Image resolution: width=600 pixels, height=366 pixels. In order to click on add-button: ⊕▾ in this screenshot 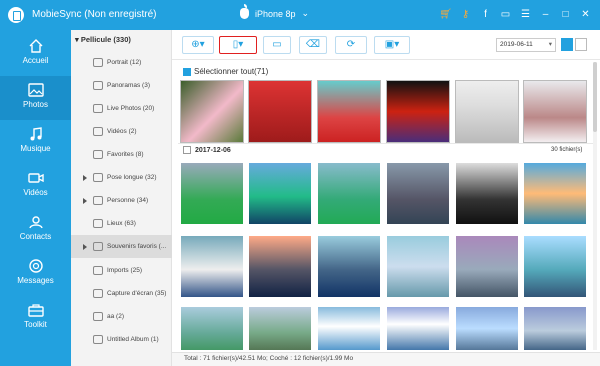, I will do `click(198, 45)`.